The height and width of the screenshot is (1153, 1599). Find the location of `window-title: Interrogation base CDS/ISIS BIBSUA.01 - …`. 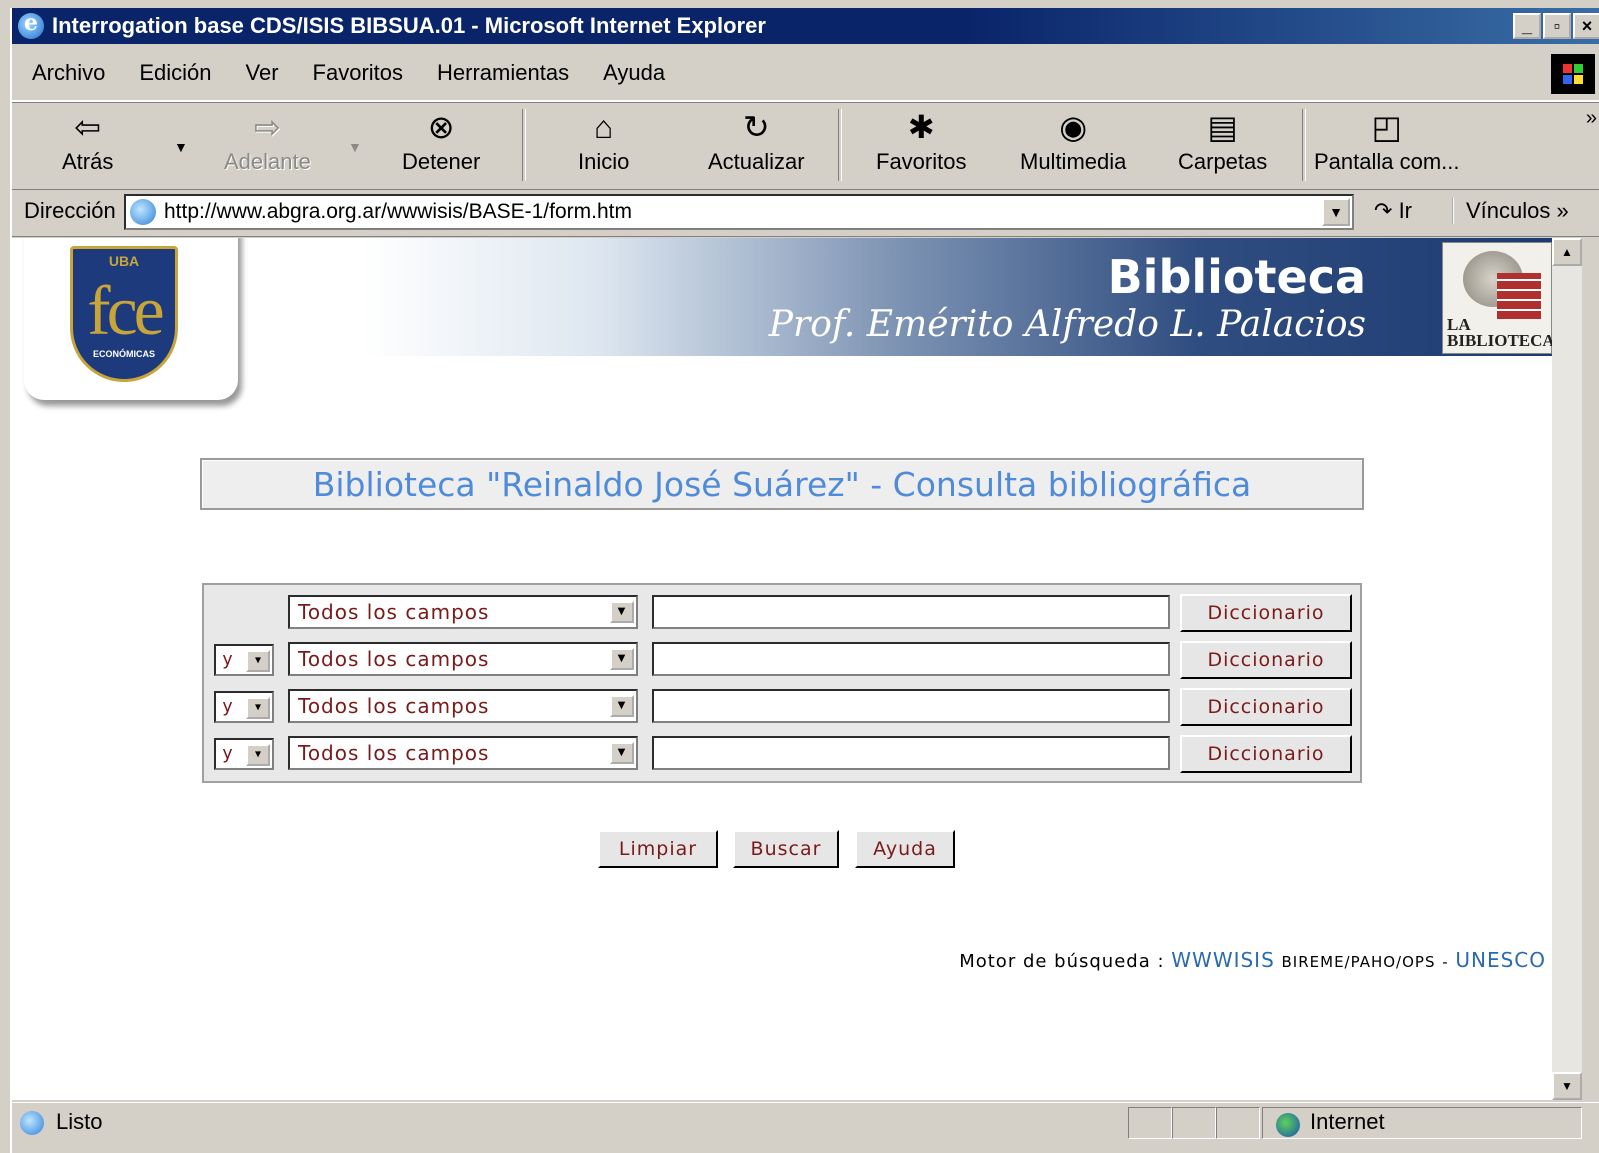

window-title: Interrogation base CDS/ISIS BIBSUA.01 - … is located at coordinates (409, 25).